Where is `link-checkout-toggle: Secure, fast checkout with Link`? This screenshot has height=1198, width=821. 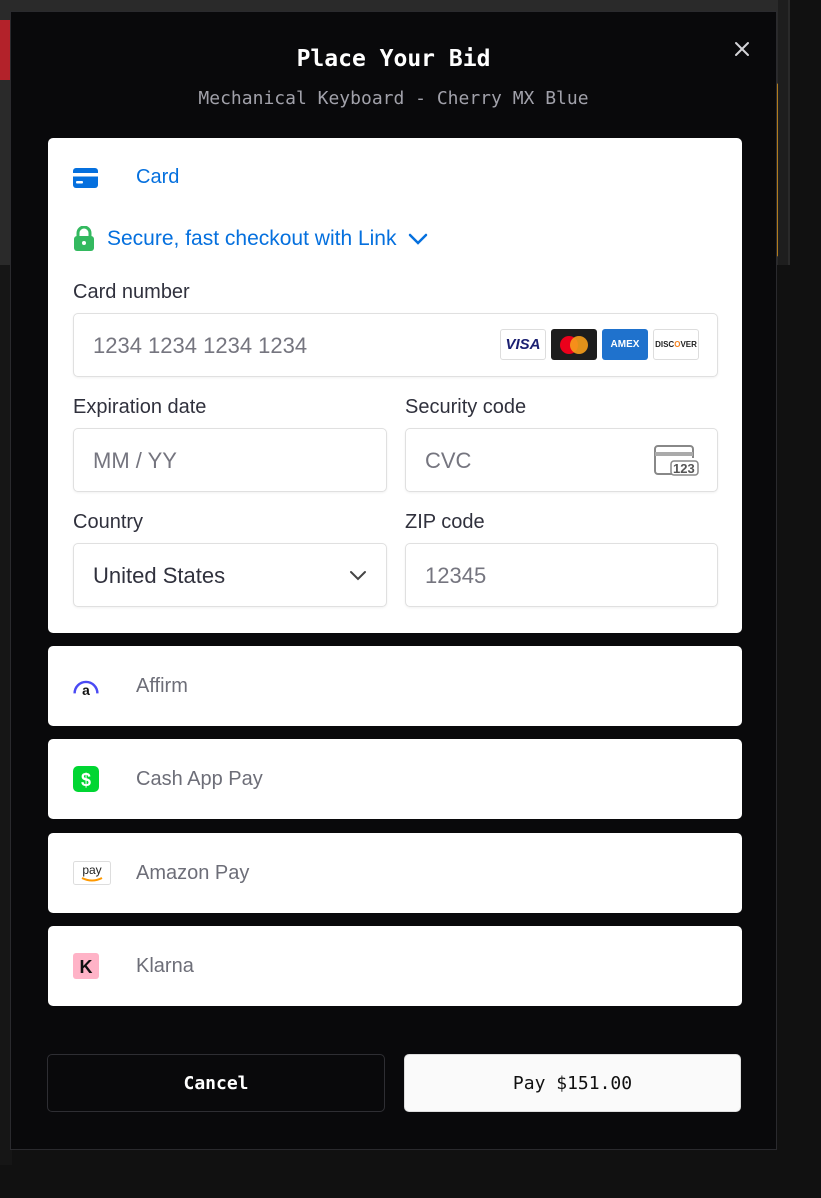
link-checkout-toggle: Secure, fast checkout with Link is located at coordinates (250, 238).